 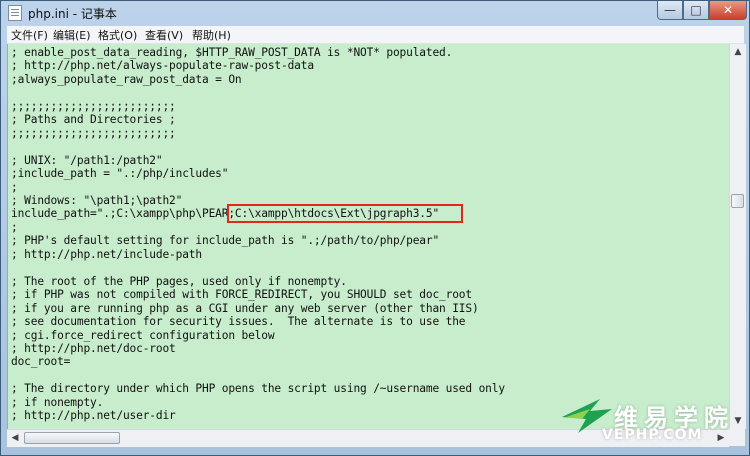 I want to click on highlight-annotation-box, so click(x=345, y=213).